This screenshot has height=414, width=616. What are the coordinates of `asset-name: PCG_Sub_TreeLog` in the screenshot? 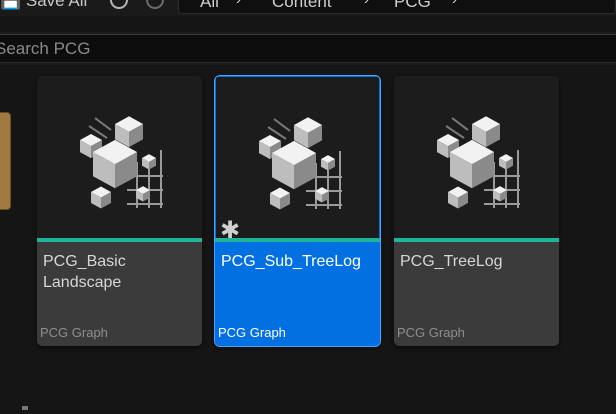 It's located at (291, 261).